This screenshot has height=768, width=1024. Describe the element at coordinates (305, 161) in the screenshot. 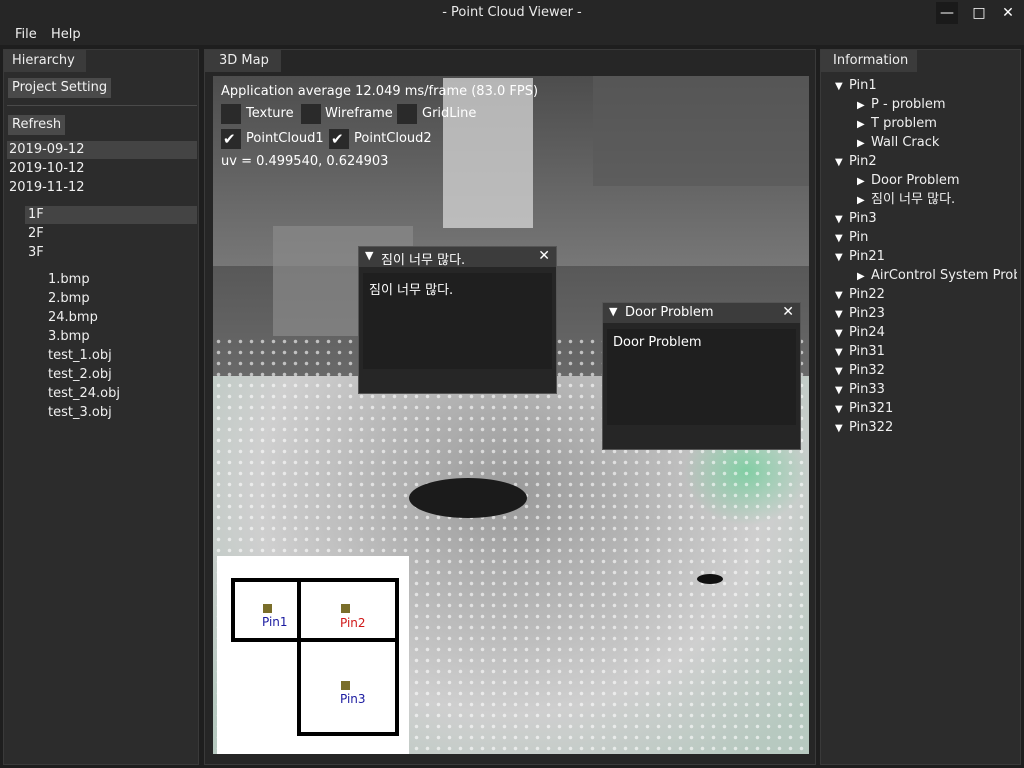

I see `uv-readout: uv = 0.499540, 0.624903` at that location.